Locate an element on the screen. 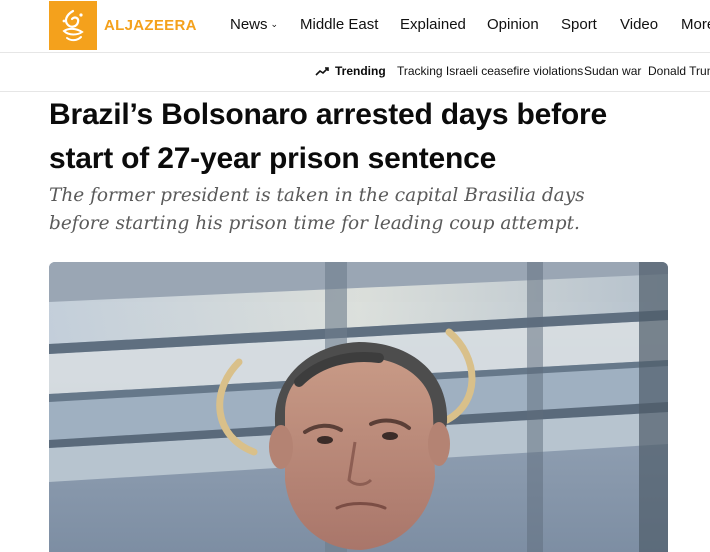  aljazeera-logo-icon is located at coordinates (73, 25).